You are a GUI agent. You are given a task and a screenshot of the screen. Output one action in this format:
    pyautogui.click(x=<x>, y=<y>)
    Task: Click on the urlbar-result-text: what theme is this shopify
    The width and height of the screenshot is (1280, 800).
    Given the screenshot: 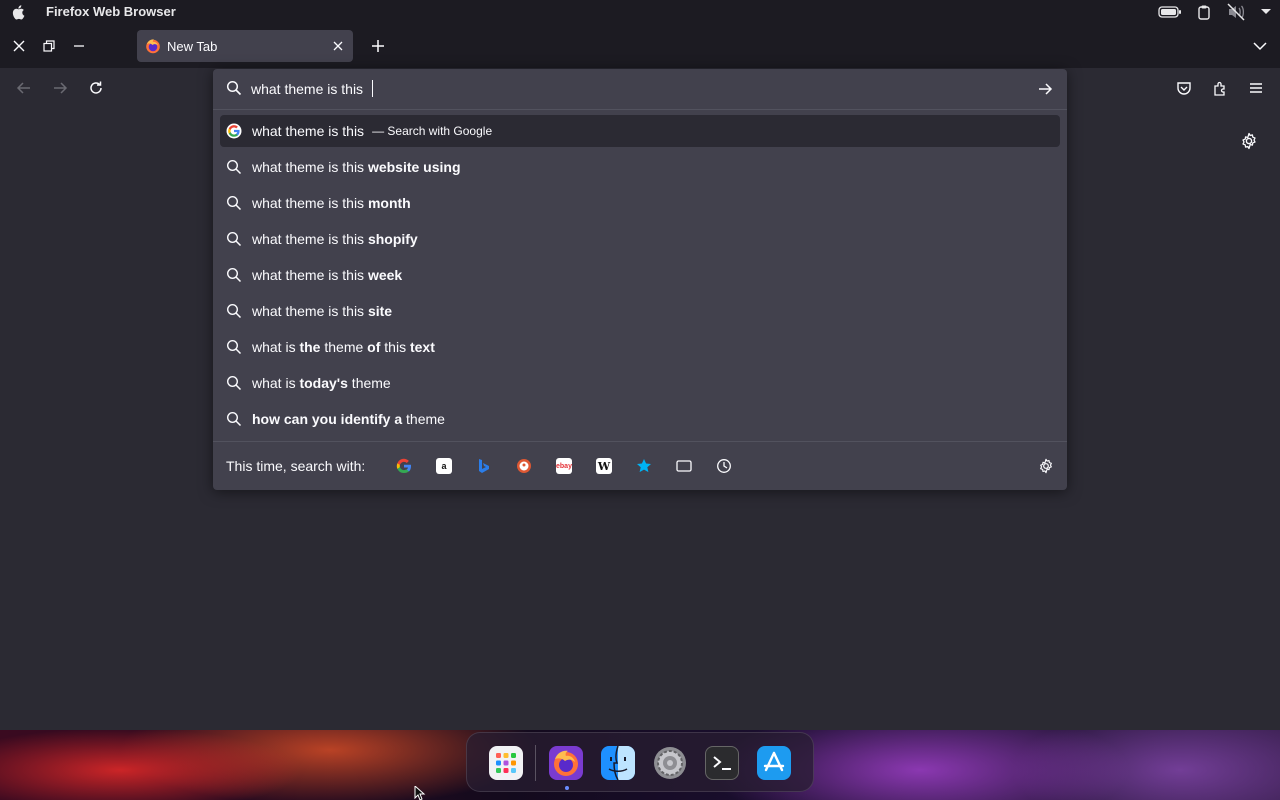 What is the action you would take?
    pyautogui.click(x=335, y=239)
    